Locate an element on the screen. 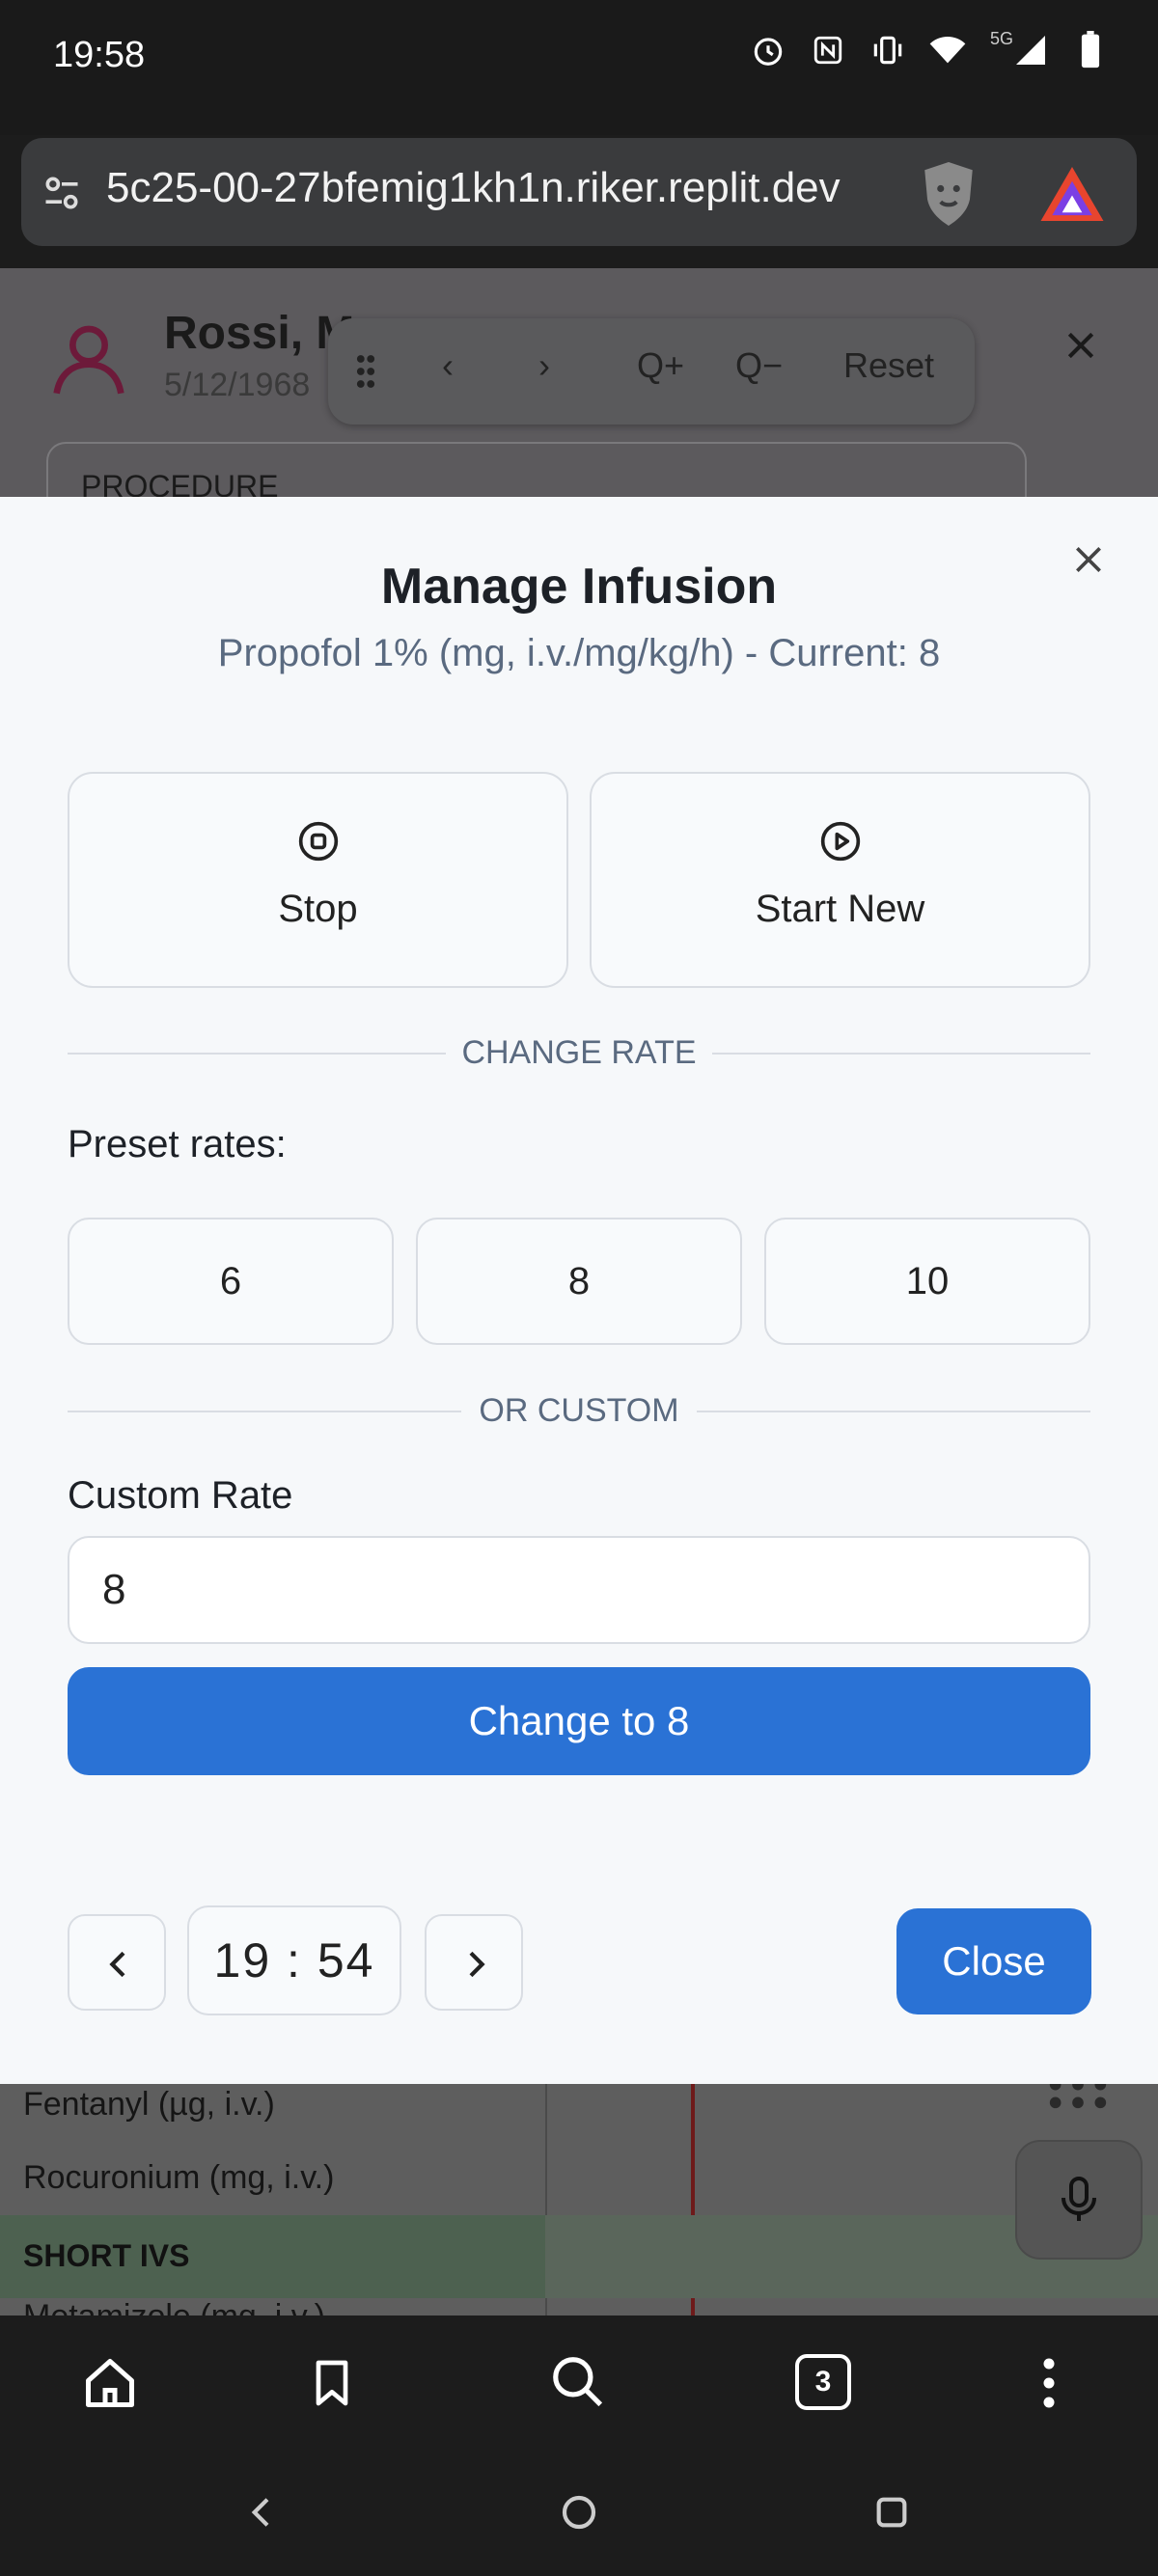 This screenshot has width=1158, height=2576. close-button: Close is located at coordinates (993, 1961).